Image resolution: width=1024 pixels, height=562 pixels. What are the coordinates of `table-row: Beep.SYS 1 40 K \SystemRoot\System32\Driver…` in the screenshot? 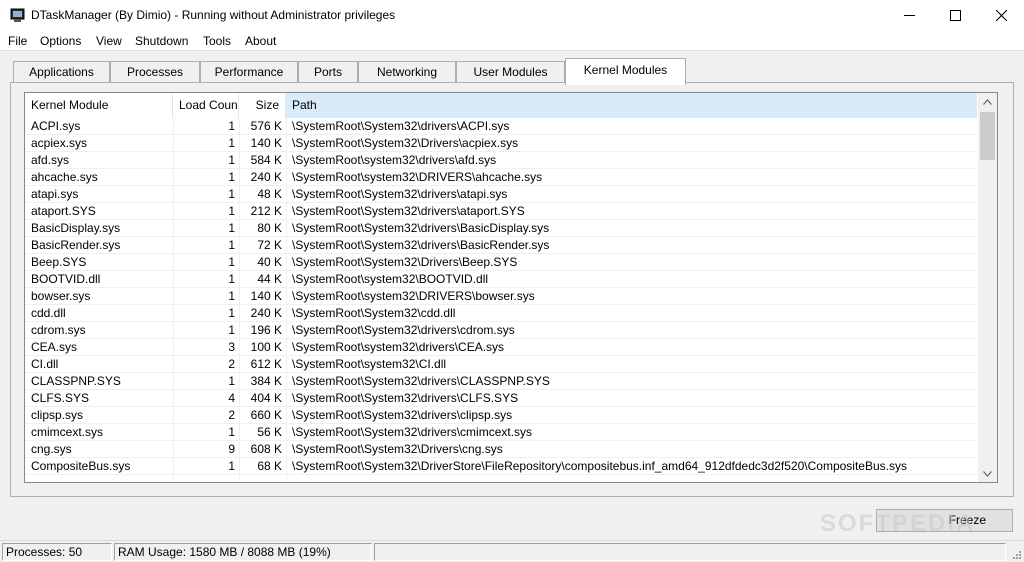 It's located at (501, 262).